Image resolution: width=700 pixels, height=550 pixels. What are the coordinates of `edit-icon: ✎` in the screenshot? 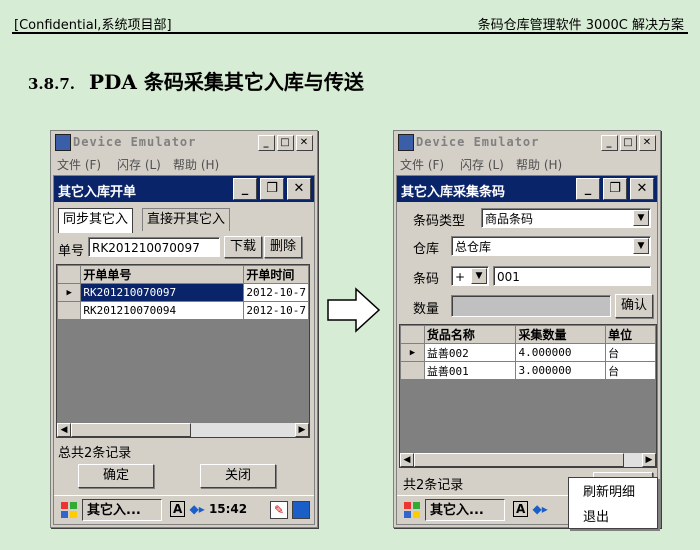 It's located at (279, 510).